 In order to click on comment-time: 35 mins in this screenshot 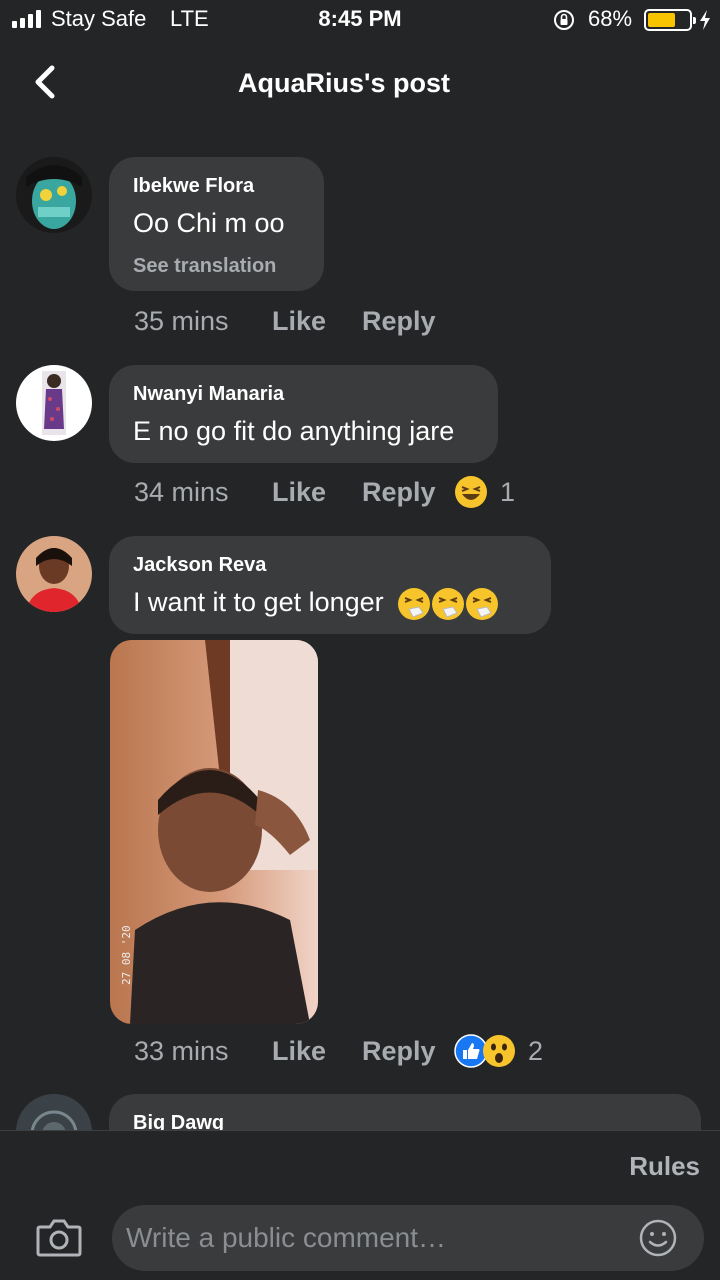, I will do `click(181, 321)`.